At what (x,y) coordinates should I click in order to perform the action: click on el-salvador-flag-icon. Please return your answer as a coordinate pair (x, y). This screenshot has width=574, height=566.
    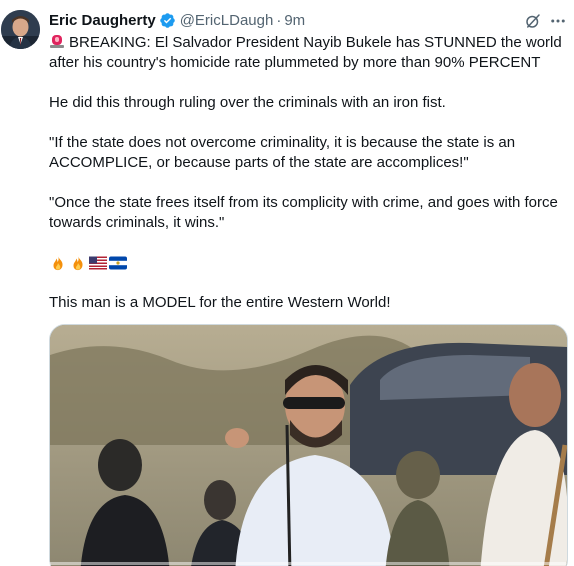
    Looking at the image, I should click on (118, 263).